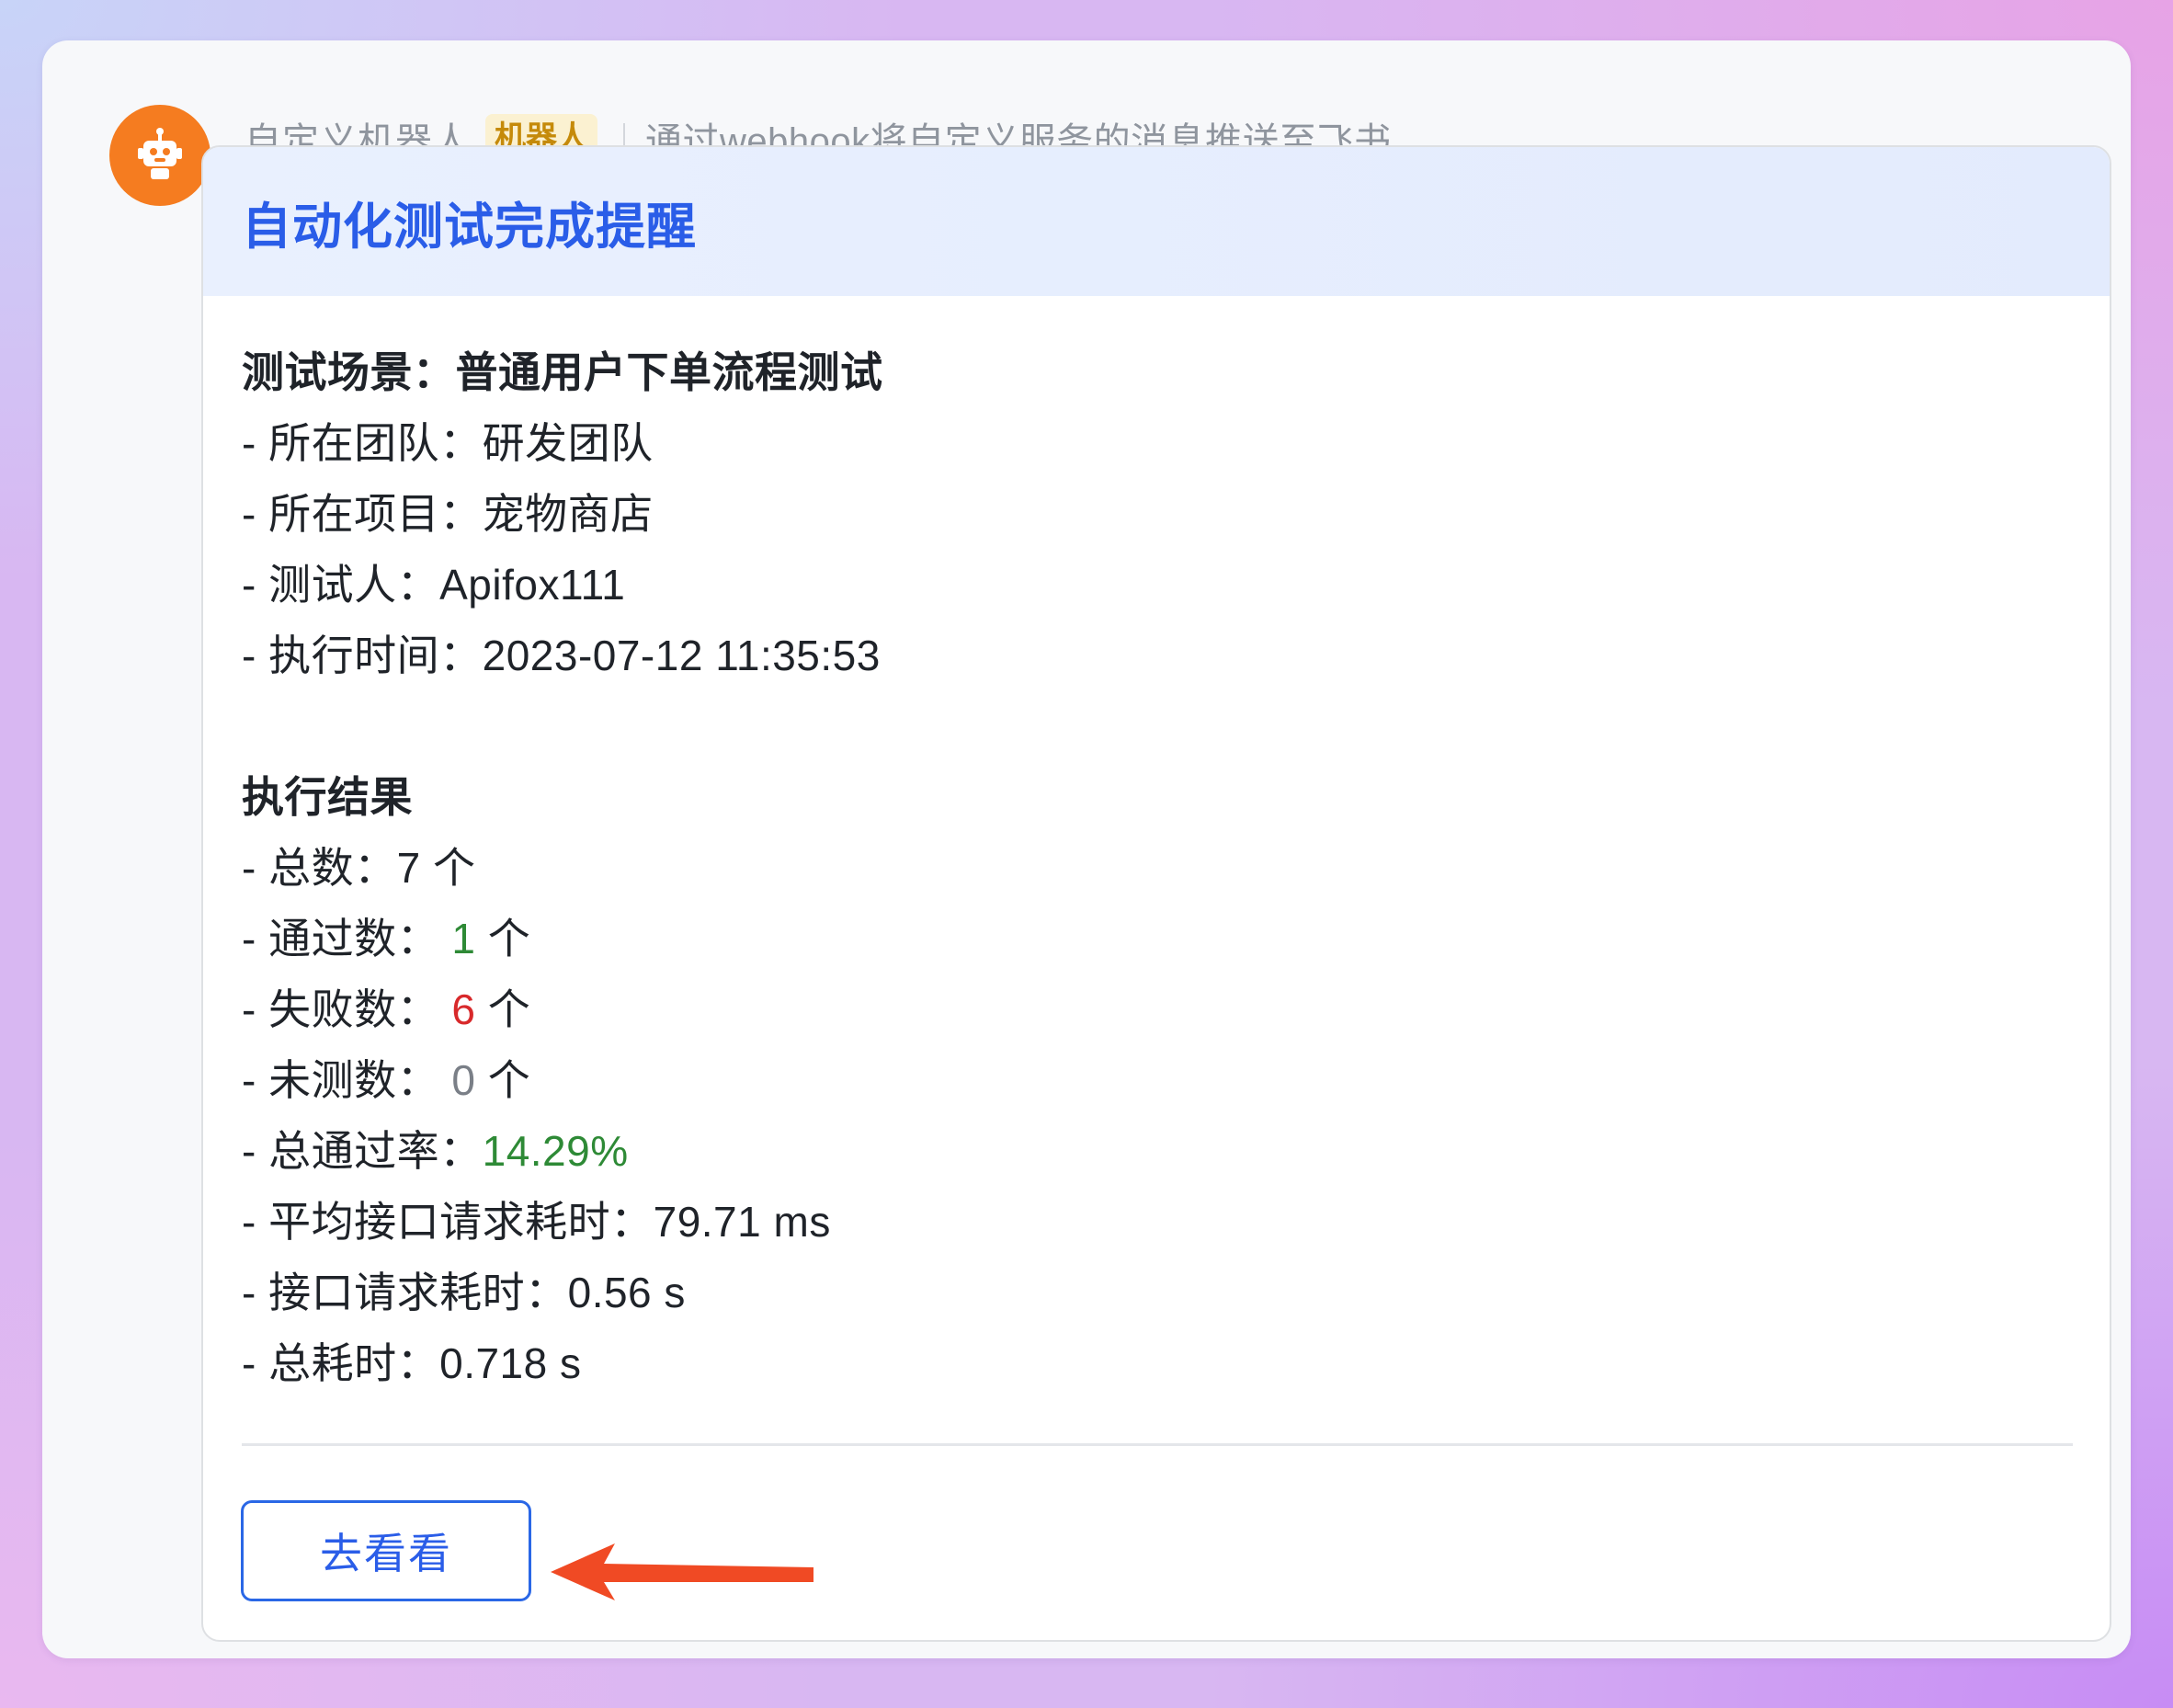 The width and height of the screenshot is (2173, 1708). Describe the element at coordinates (1156, 221) in the screenshot. I see `card-header: 自动化测试完成提醒` at that location.